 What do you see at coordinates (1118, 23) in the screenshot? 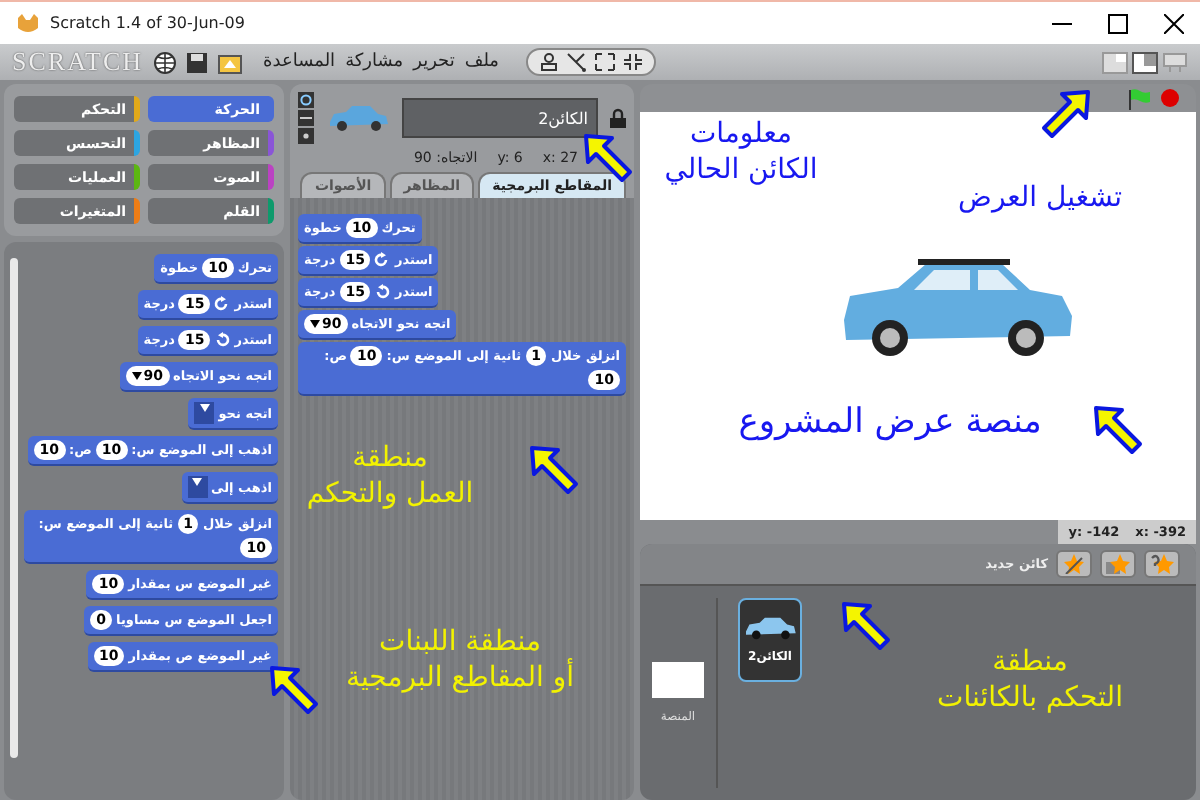
I see `maximize-icon` at bounding box center [1118, 23].